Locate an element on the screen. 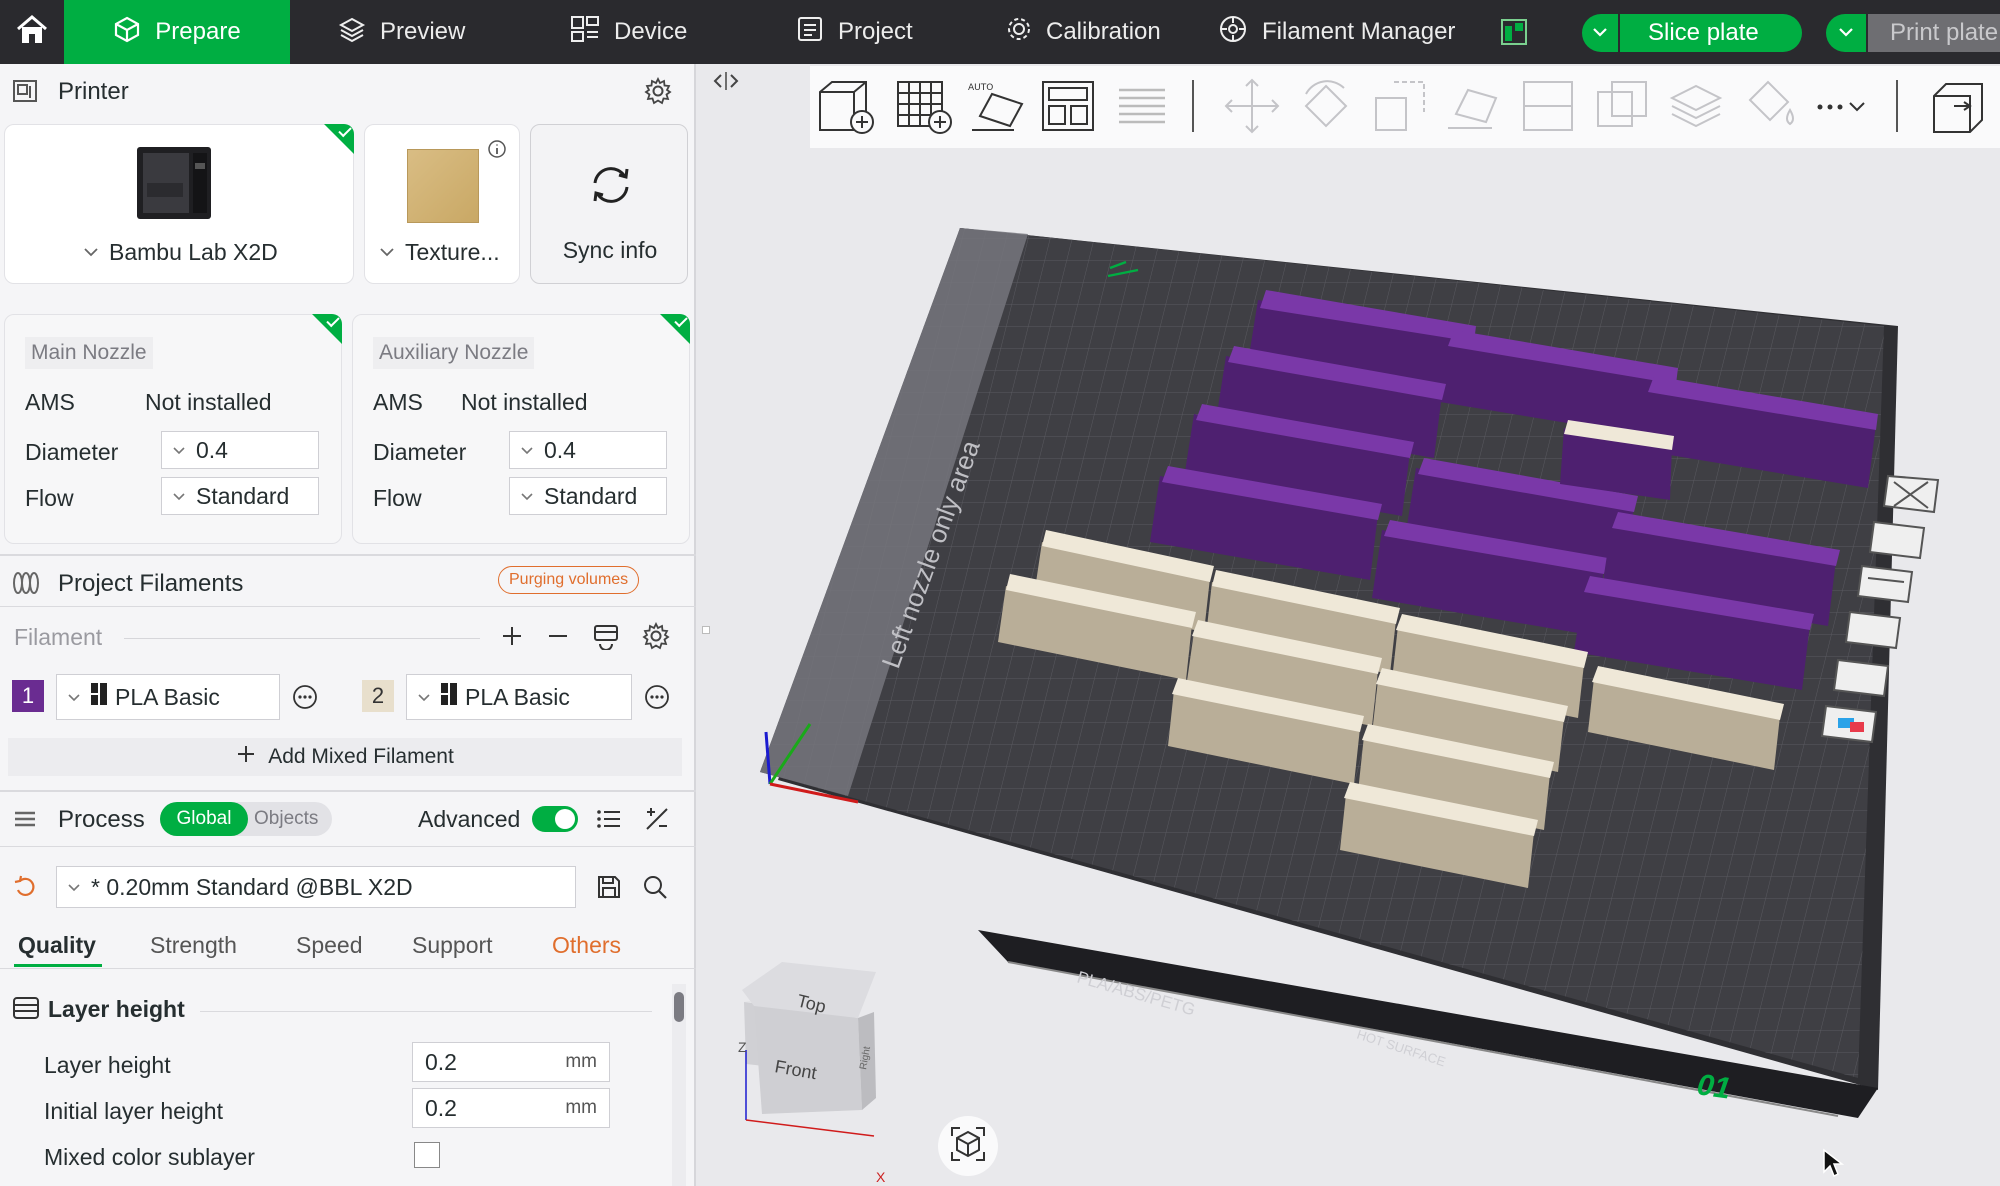 This screenshot has height=1186, width=2000. printer-settings-button is located at coordinates (658, 94).